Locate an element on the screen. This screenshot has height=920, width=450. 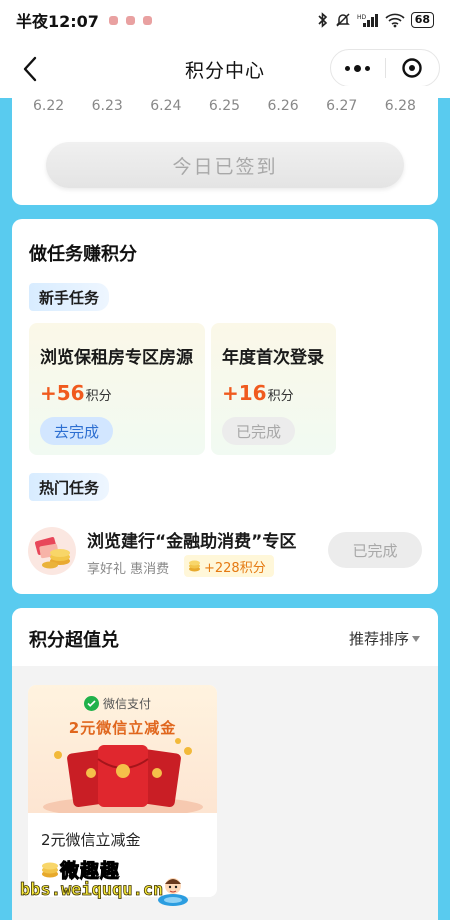
caret-down-icon is located at coordinates (416, 638).